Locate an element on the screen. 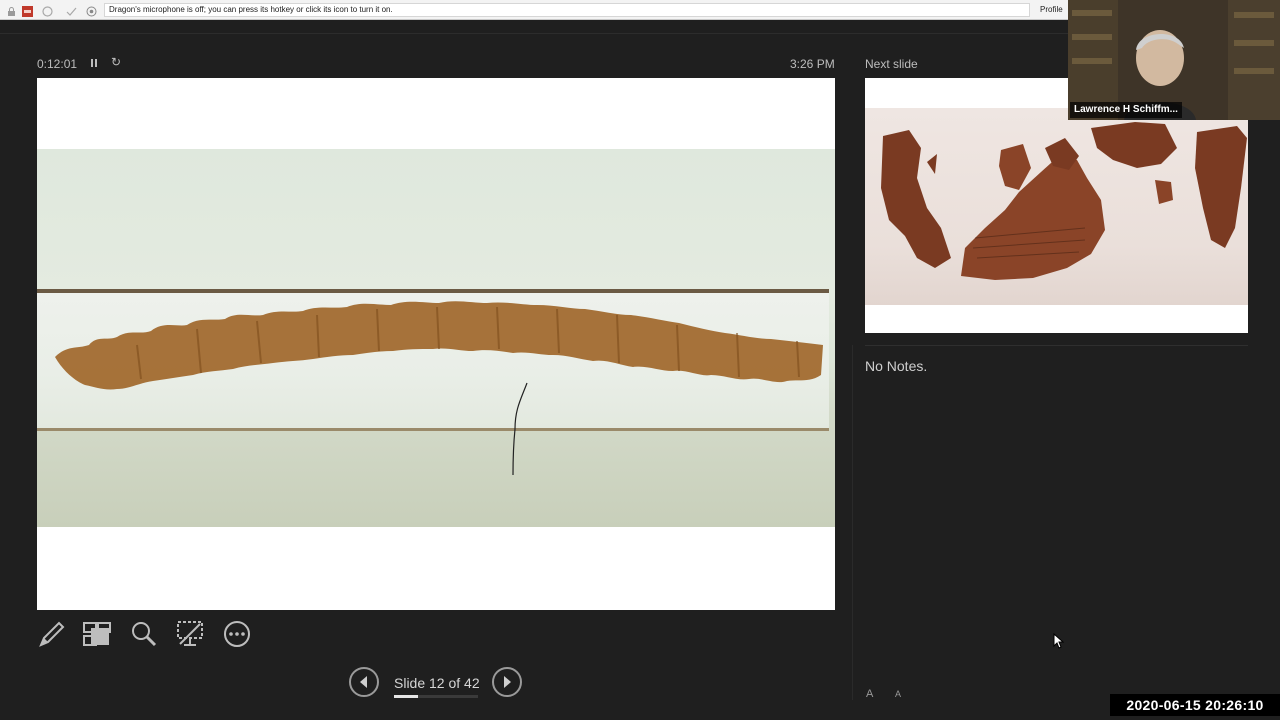  recording-timestamp: 2020-06-15 20:26:10 is located at coordinates (1195, 705).